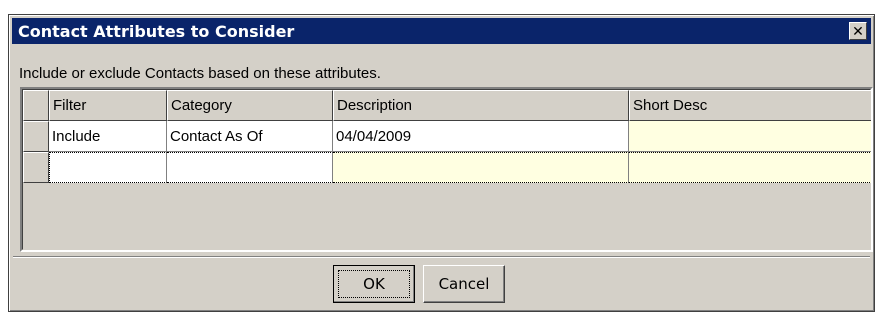 This screenshot has height=316, width=885. I want to click on grid-corner-header, so click(36, 105).